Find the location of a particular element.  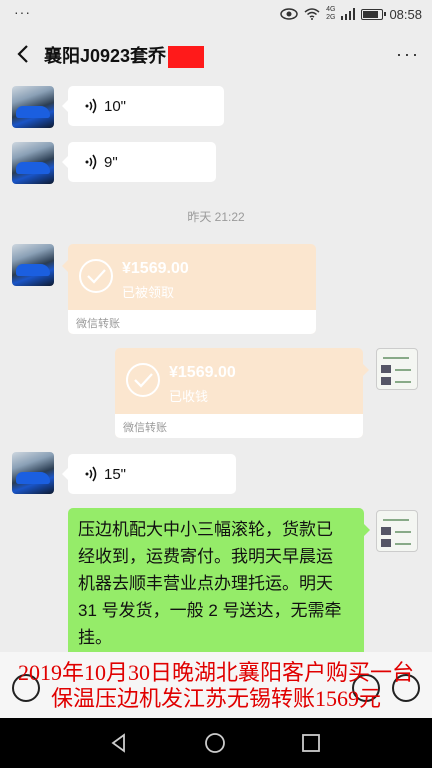

signal-icon is located at coordinates (348, 14).